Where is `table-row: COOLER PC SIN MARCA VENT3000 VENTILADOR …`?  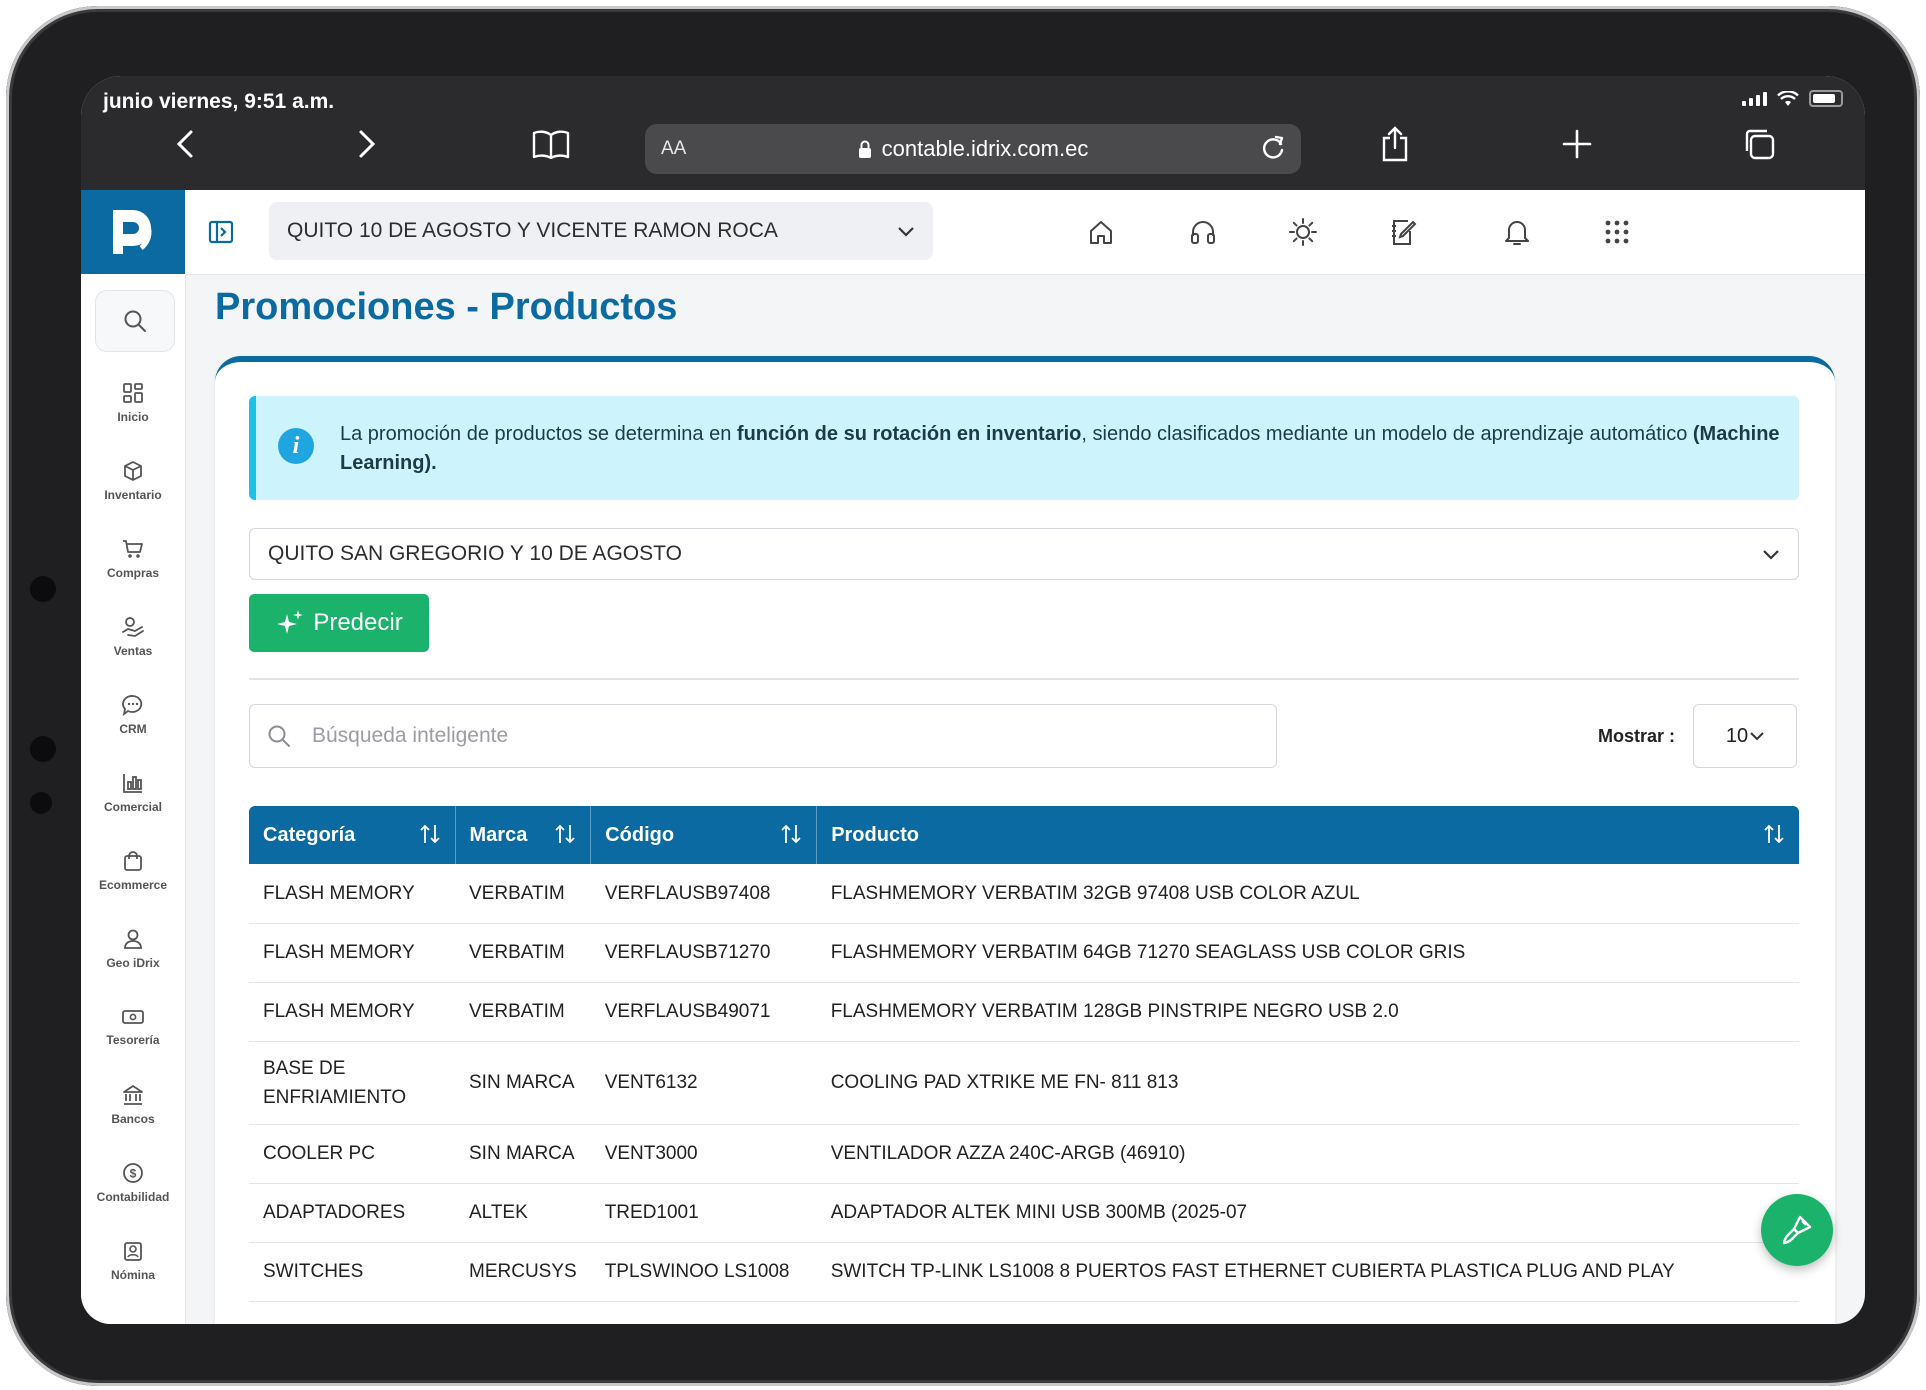
table-row: COOLER PC SIN MARCA VENT3000 VENTILADOR … is located at coordinates (1024, 1154).